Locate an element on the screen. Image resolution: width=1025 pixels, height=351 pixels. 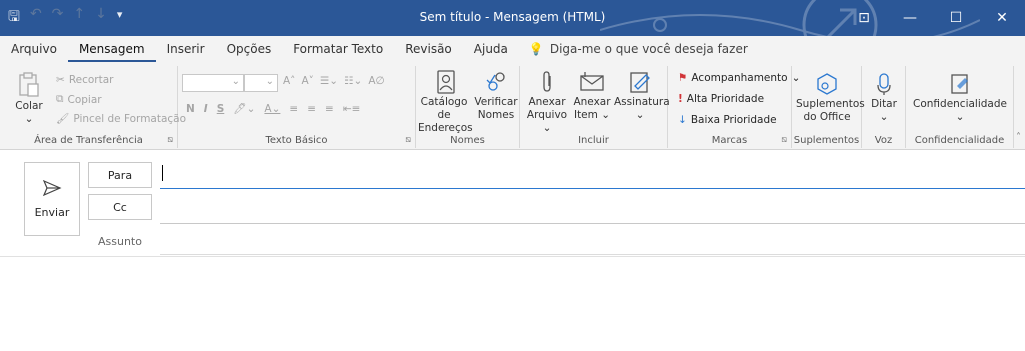
font-size-box: ⌄ is located at coordinates (261, 83).